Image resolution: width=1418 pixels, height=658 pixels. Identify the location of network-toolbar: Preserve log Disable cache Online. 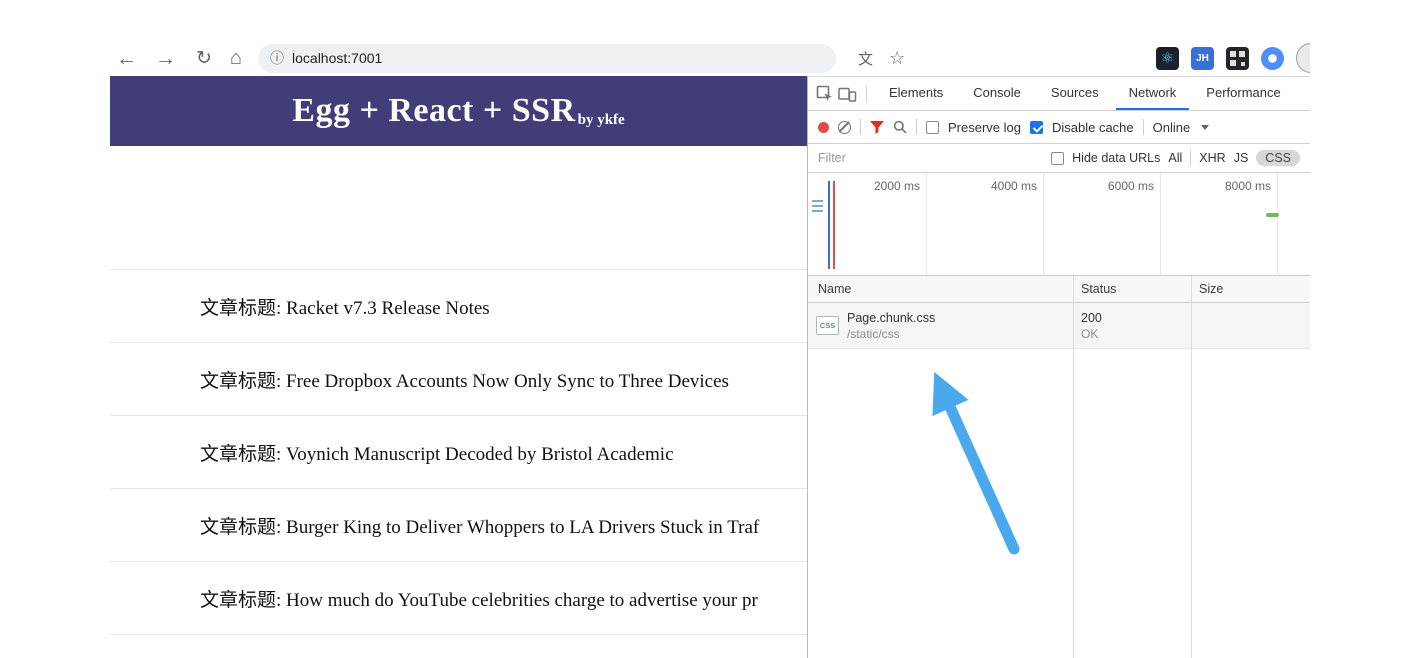
(1059, 127).